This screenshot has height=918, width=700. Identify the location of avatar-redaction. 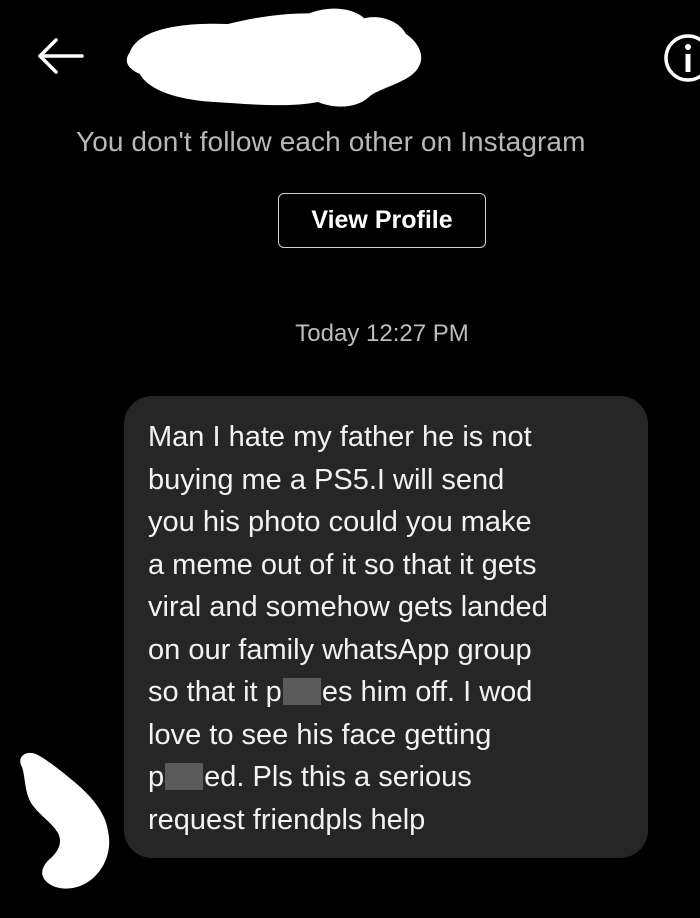
(65, 820).